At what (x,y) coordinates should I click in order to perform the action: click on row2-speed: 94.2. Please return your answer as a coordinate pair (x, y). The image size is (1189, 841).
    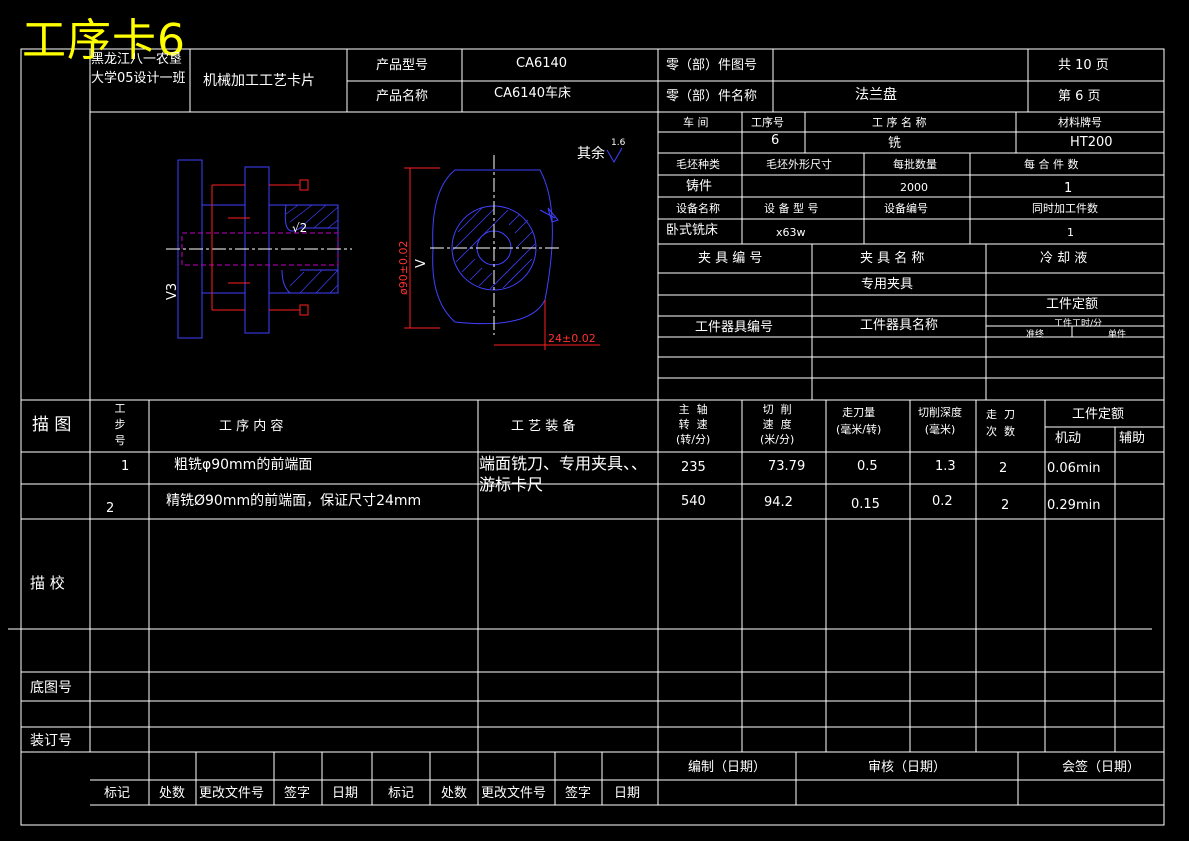
    Looking at the image, I should click on (778, 502).